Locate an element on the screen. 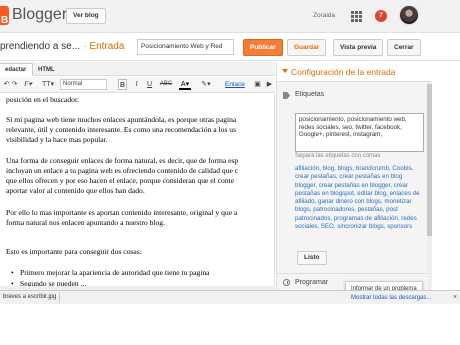 The image size is (460, 345). panel-scrollbar-thumb is located at coordinates (429, 160).